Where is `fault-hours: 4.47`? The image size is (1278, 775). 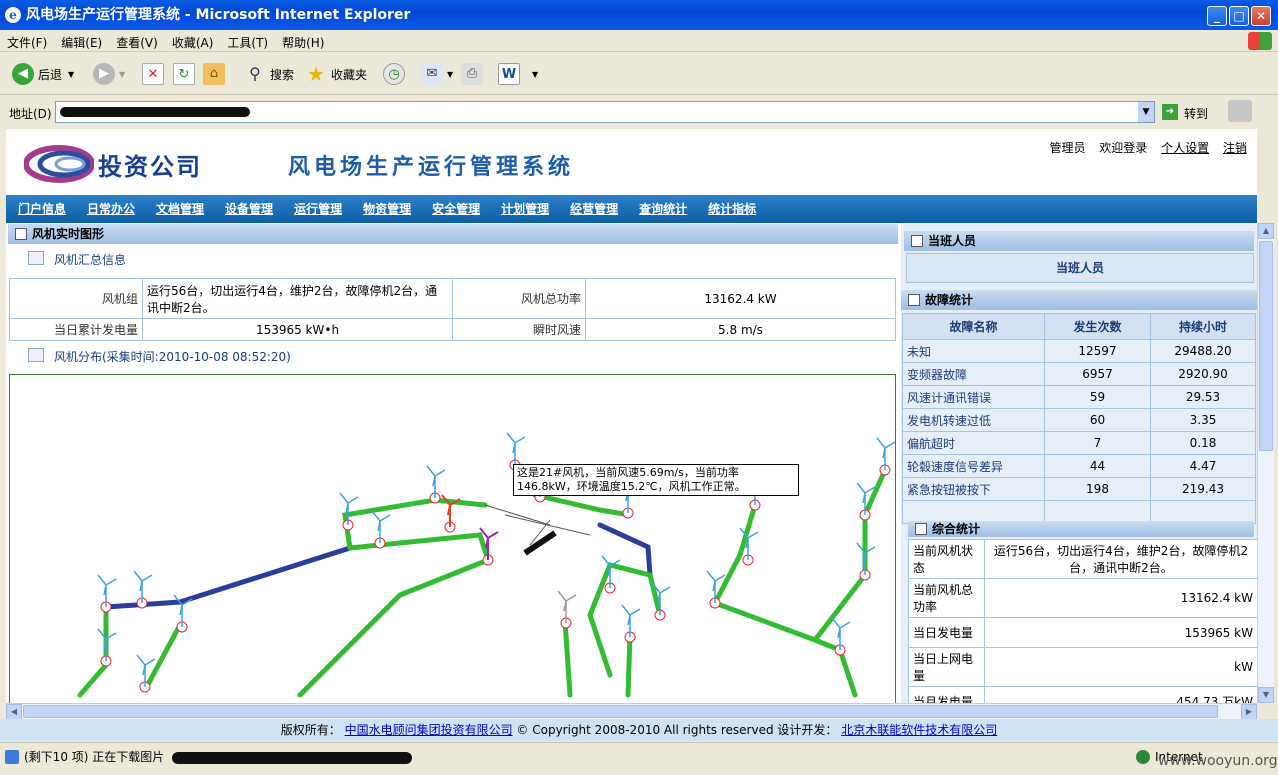
fault-hours: 4.47 is located at coordinates (1203, 466).